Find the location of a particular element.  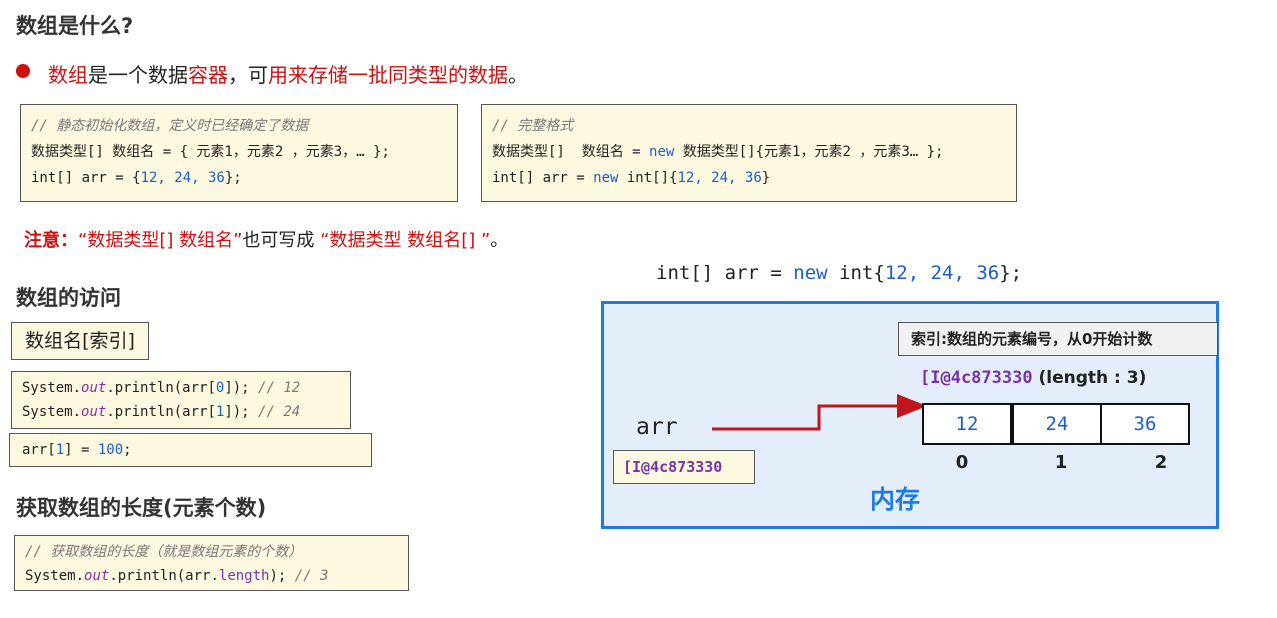

def-part-6: 。 is located at coordinates (518, 75).